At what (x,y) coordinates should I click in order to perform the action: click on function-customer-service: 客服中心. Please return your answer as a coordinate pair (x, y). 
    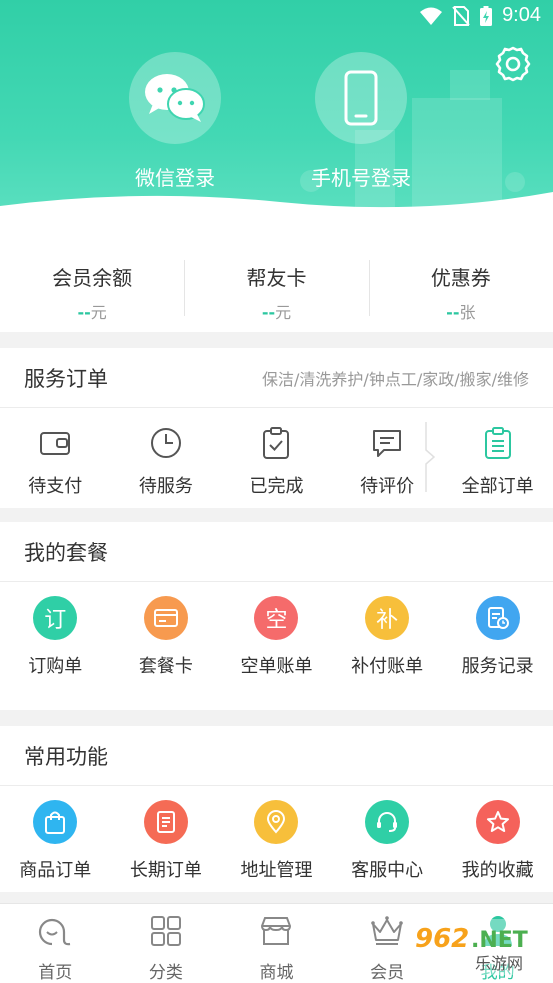
    Looking at the image, I should click on (387, 841).